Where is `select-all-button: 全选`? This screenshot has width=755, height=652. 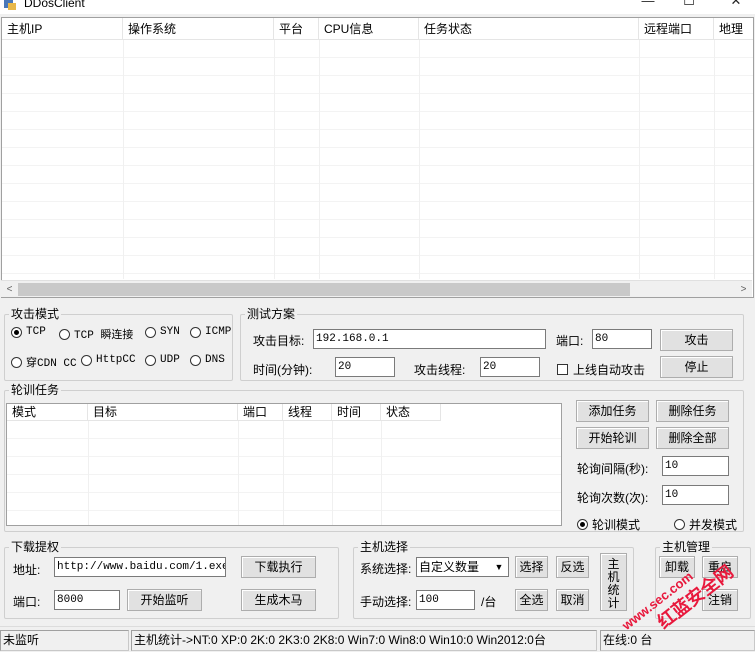
select-all-button: 全选 is located at coordinates (531, 600).